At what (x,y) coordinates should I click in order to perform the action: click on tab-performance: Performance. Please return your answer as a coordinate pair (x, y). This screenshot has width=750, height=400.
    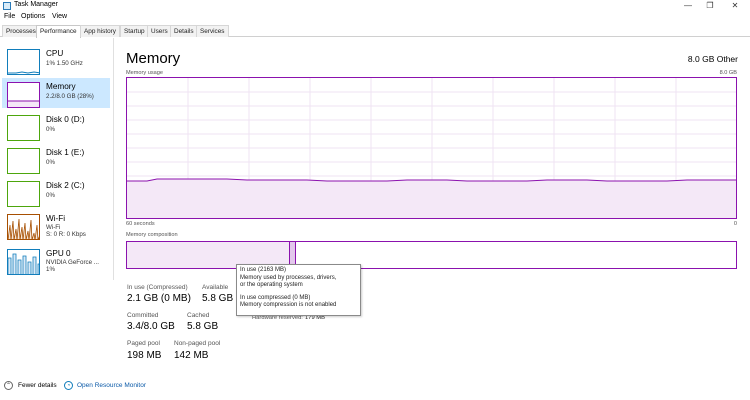
    Looking at the image, I should click on (58, 31).